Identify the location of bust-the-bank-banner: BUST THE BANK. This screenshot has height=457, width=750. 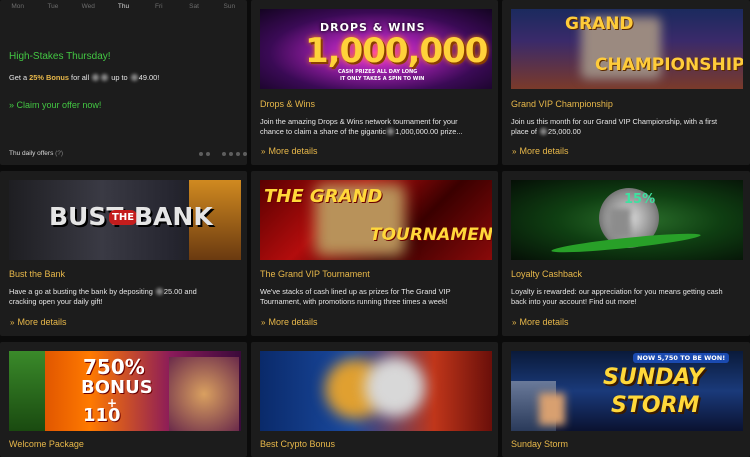
(125, 220).